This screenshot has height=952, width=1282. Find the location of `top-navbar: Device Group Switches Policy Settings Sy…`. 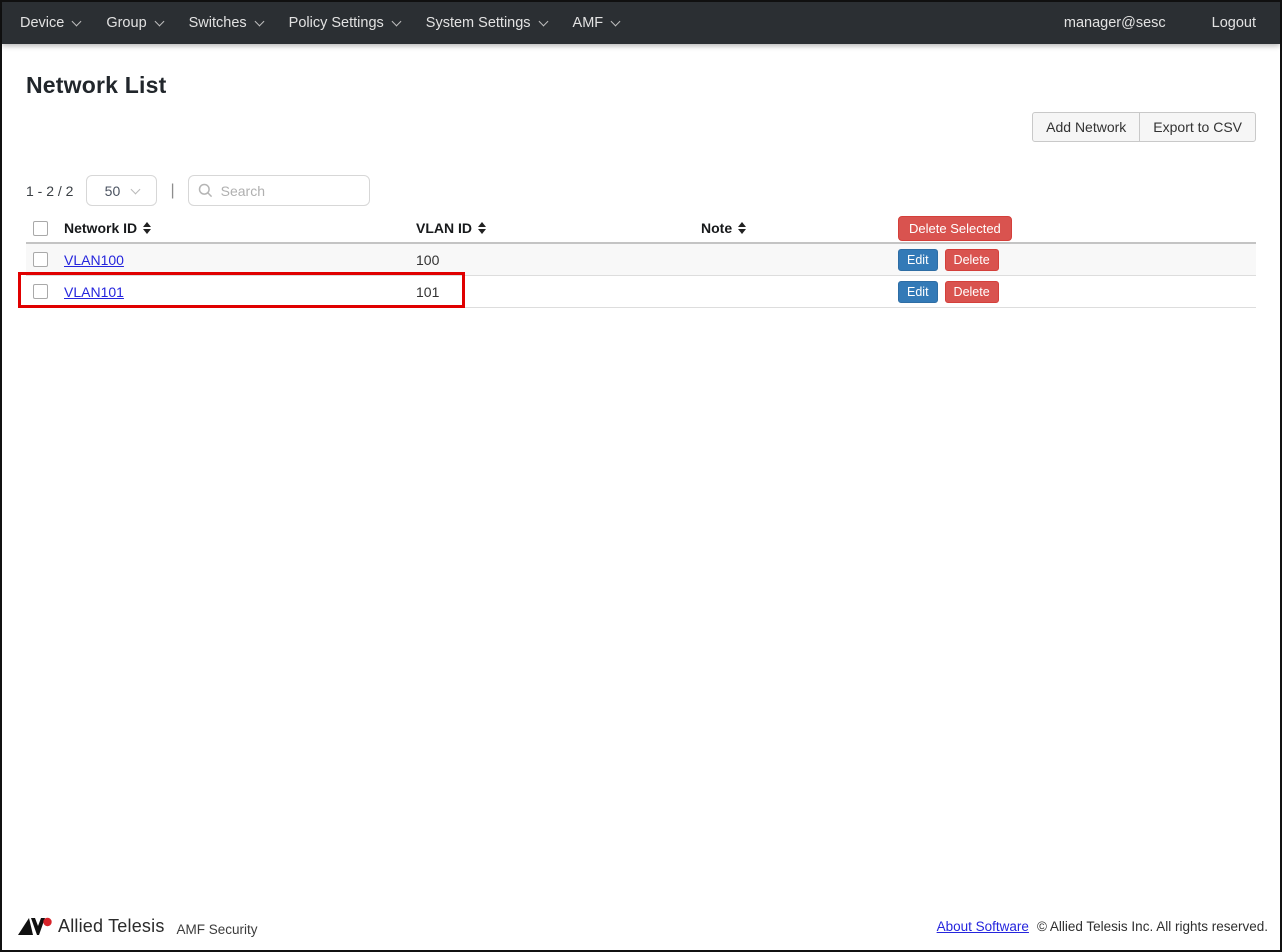

top-navbar: Device Group Switches Policy Settings Sy… is located at coordinates (641, 23).